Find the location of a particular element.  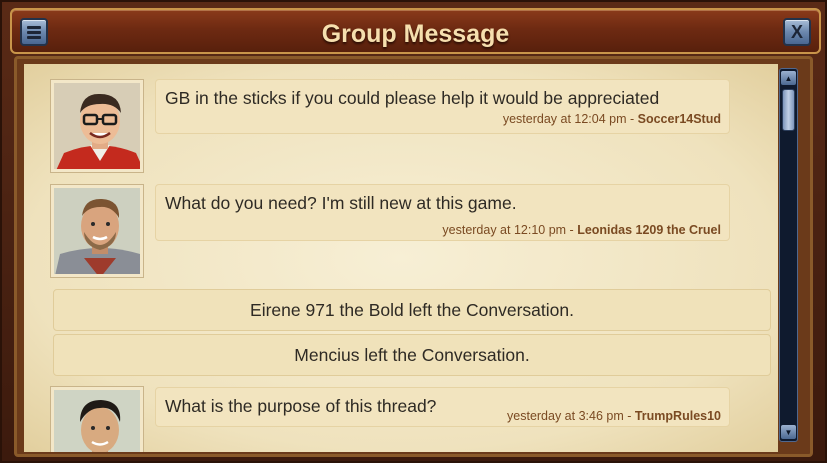

arrow-down-icon: ▼ is located at coordinates (788, 432).